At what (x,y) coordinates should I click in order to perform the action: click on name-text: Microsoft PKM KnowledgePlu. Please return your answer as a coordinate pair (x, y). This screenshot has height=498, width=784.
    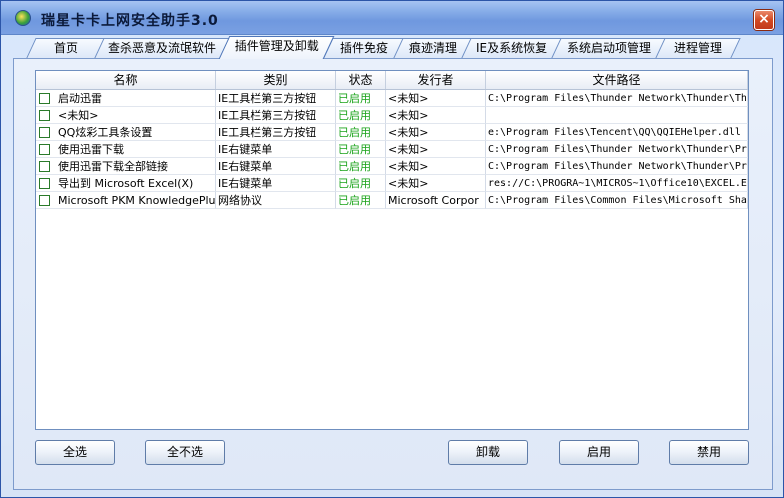
    Looking at the image, I should click on (137, 200).